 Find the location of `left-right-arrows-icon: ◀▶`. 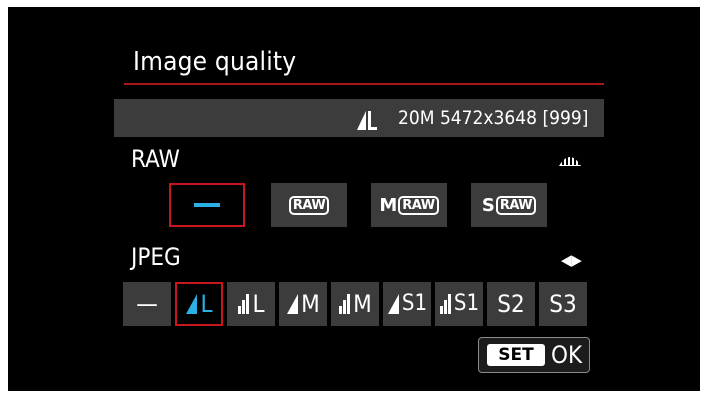

left-right-arrows-icon: ◀▶ is located at coordinates (571, 260).